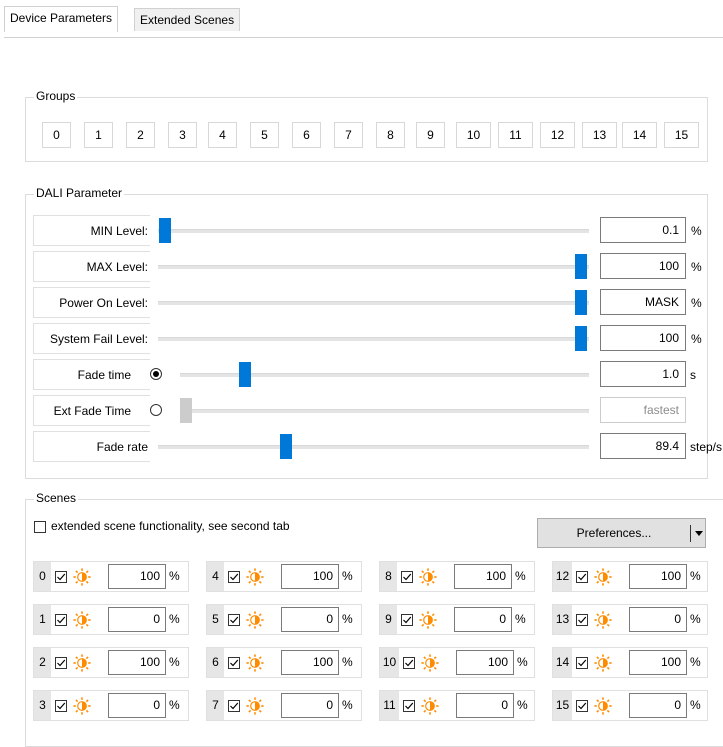 This screenshot has height=747, width=723. What do you see at coordinates (40, 527) in the screenshot?
I see `extended-scene-checkbox` at bounding box center [40, 527].